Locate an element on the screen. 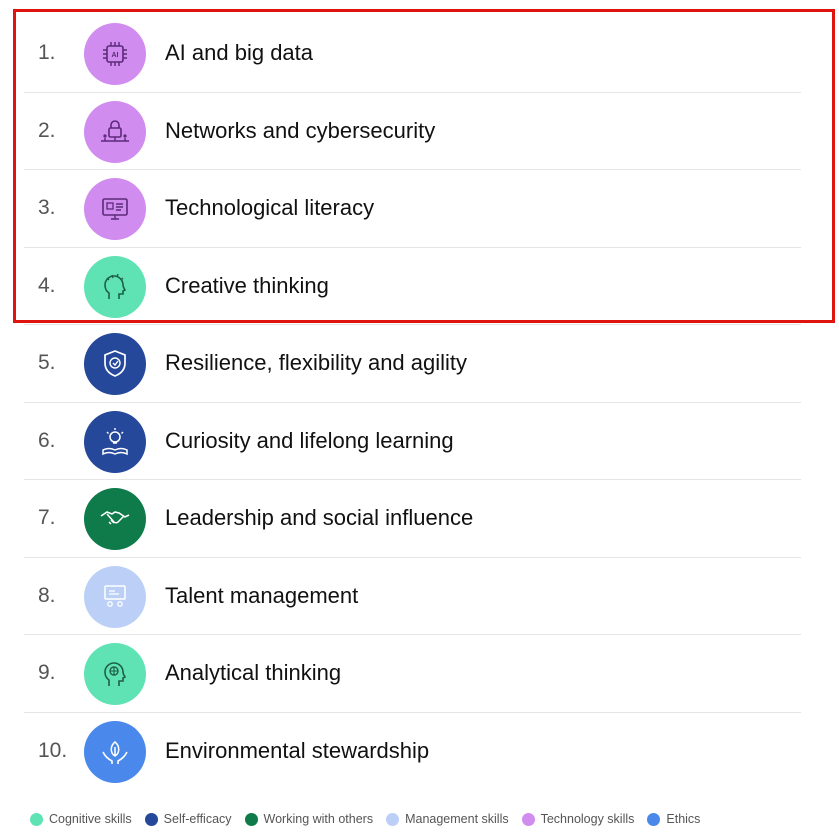 This screenshot has width=839, height=838. skill-label: Resilience, flexibility and agility is located at coordinates (316, 362).